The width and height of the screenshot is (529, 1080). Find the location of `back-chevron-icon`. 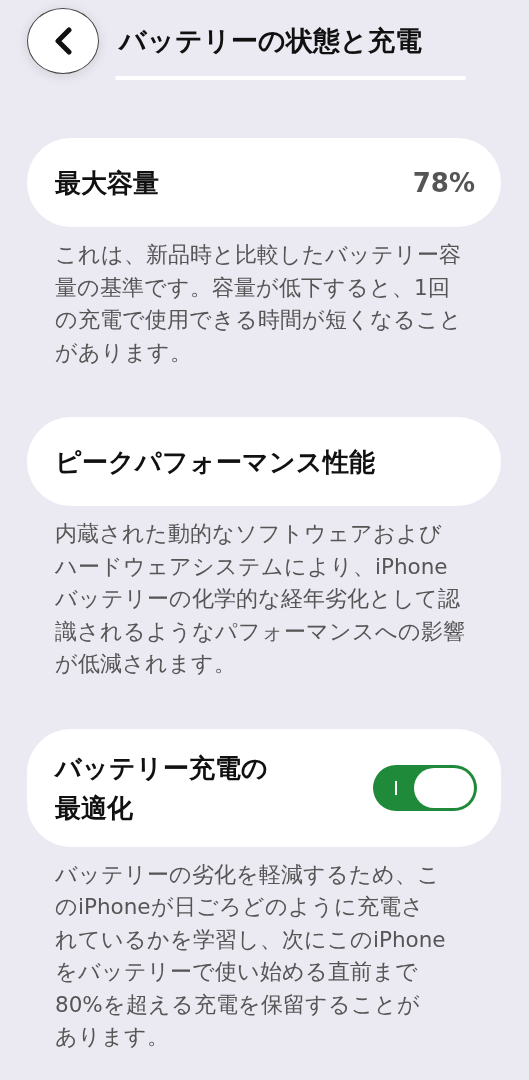

back-chevron-icon is located at coordinates (63, 41).